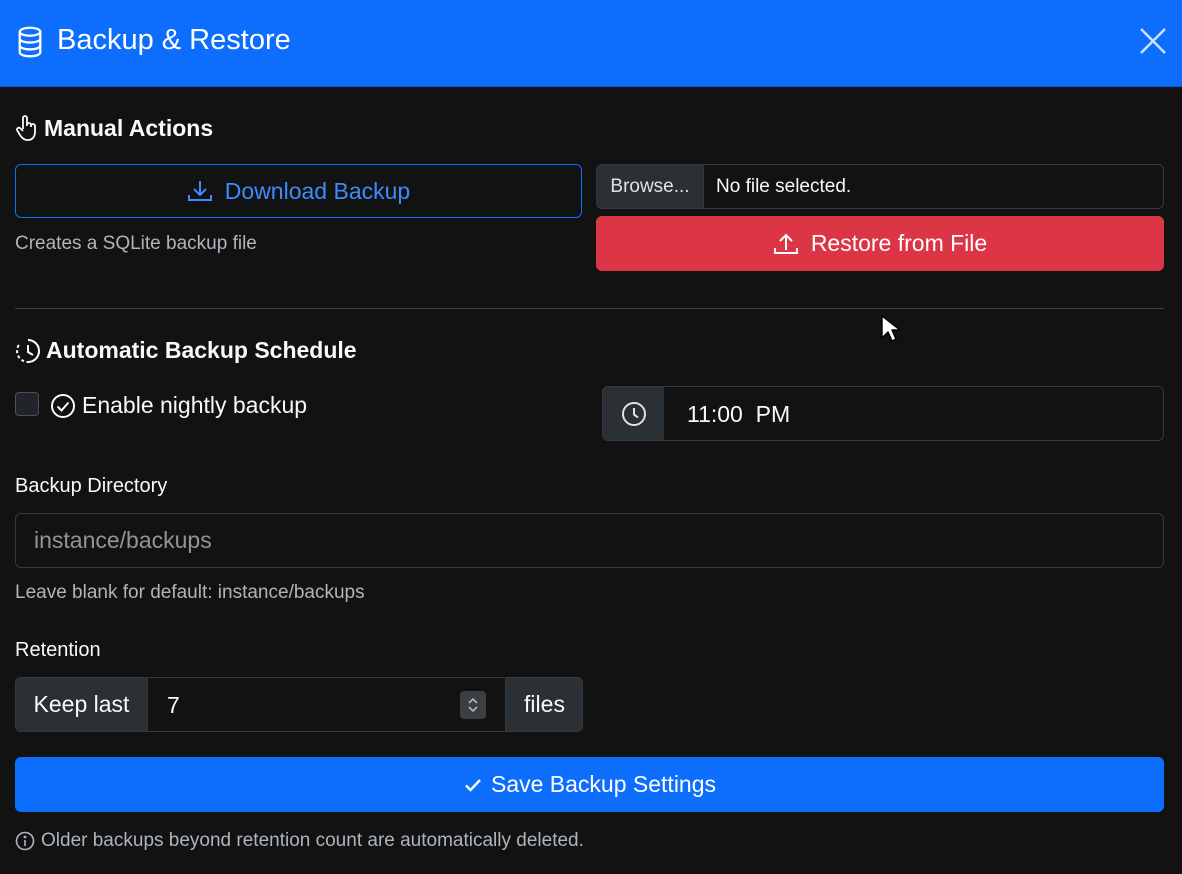  What do you see at coordinates (25, 841) in the screenshot?
I see `info-circle-icon` at bounding box center [25, 841].